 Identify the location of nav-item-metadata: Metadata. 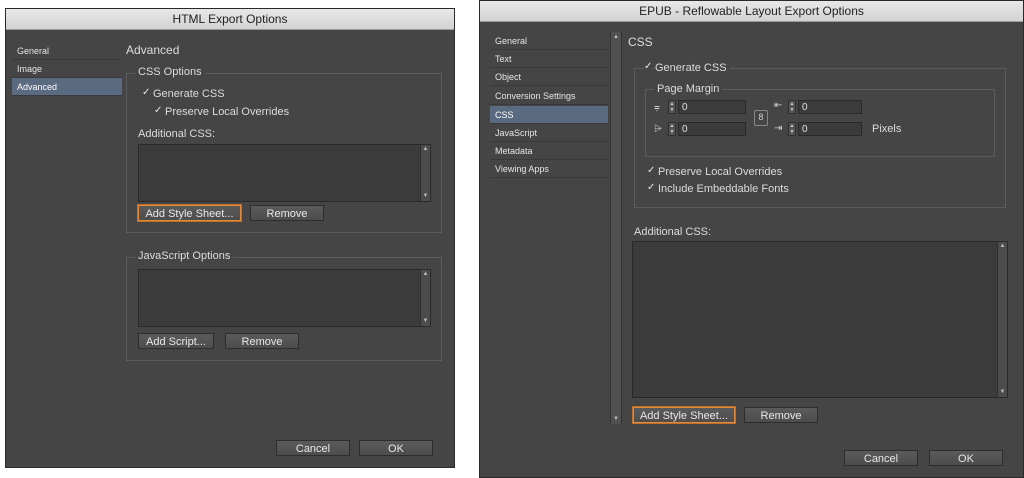
(549, 151).